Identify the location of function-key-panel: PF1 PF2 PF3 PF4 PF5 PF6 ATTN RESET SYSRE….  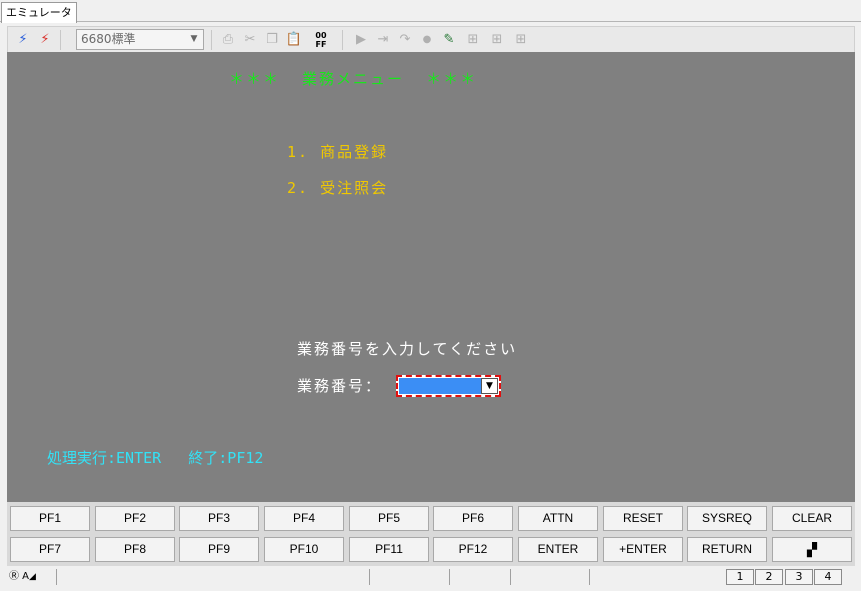
(431, 534).